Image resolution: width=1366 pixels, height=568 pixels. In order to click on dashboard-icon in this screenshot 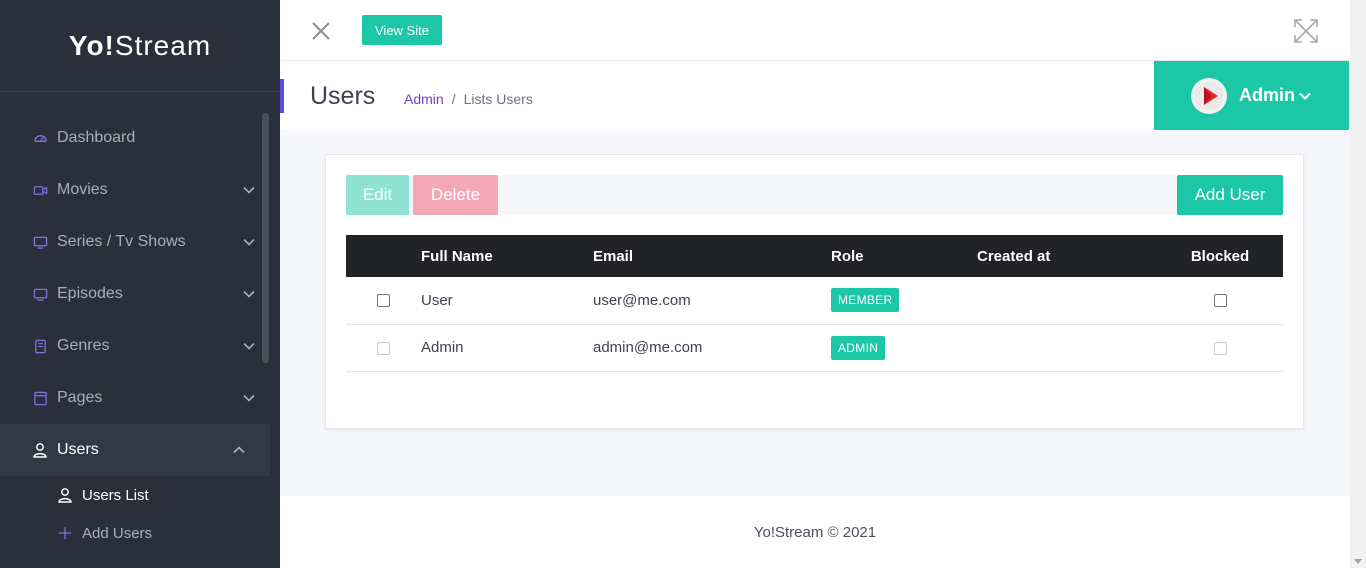, I will do `click(40, 138)`.